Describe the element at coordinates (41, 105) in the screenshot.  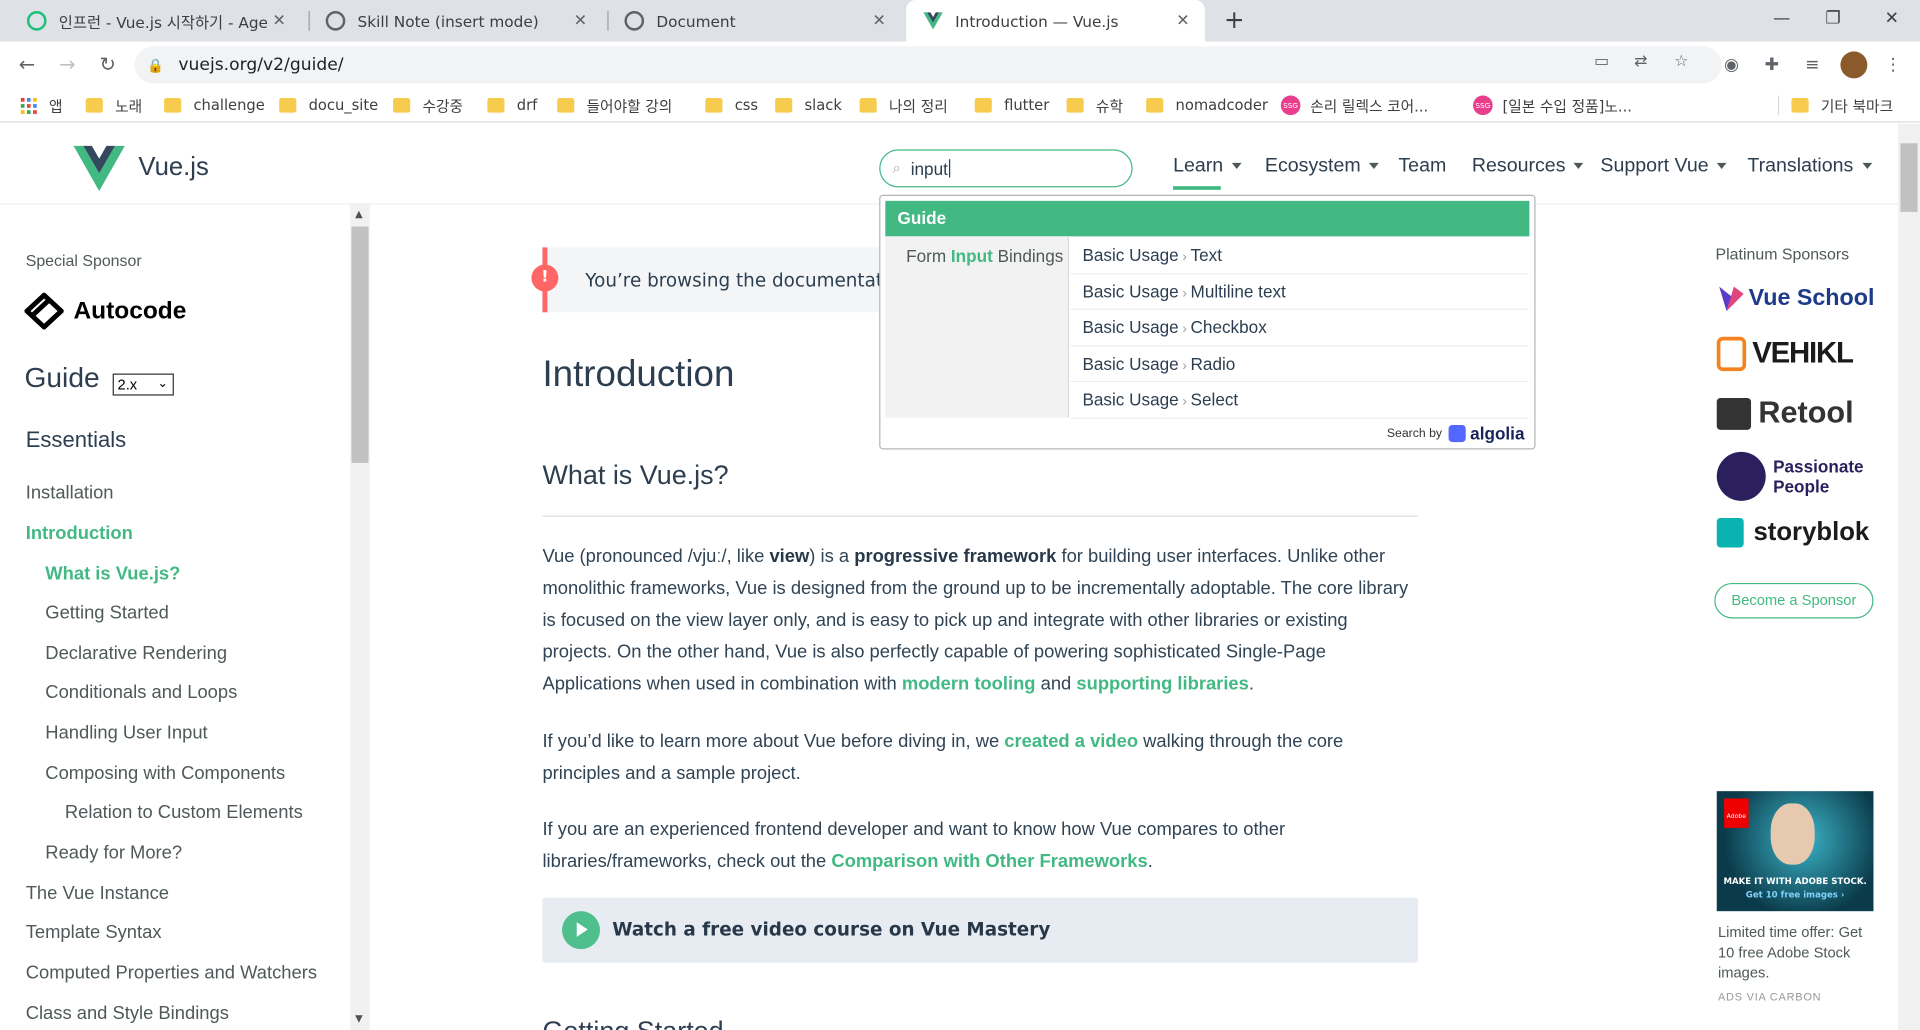
I see `bookmark-item: 앱` at that location.